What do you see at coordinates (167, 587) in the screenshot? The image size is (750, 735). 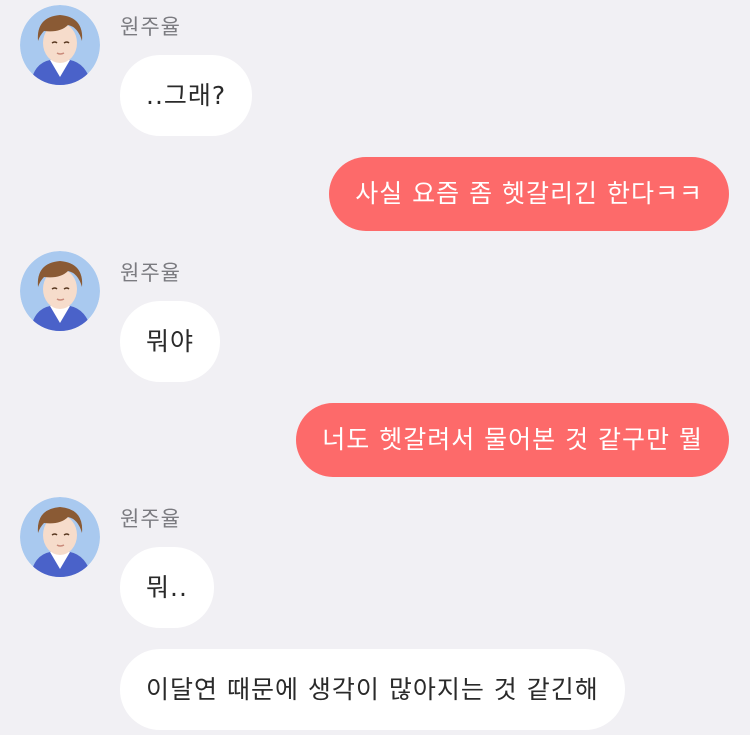 I see `incoming-message-bubble: 뭐..` at bounding box center [167, 587].